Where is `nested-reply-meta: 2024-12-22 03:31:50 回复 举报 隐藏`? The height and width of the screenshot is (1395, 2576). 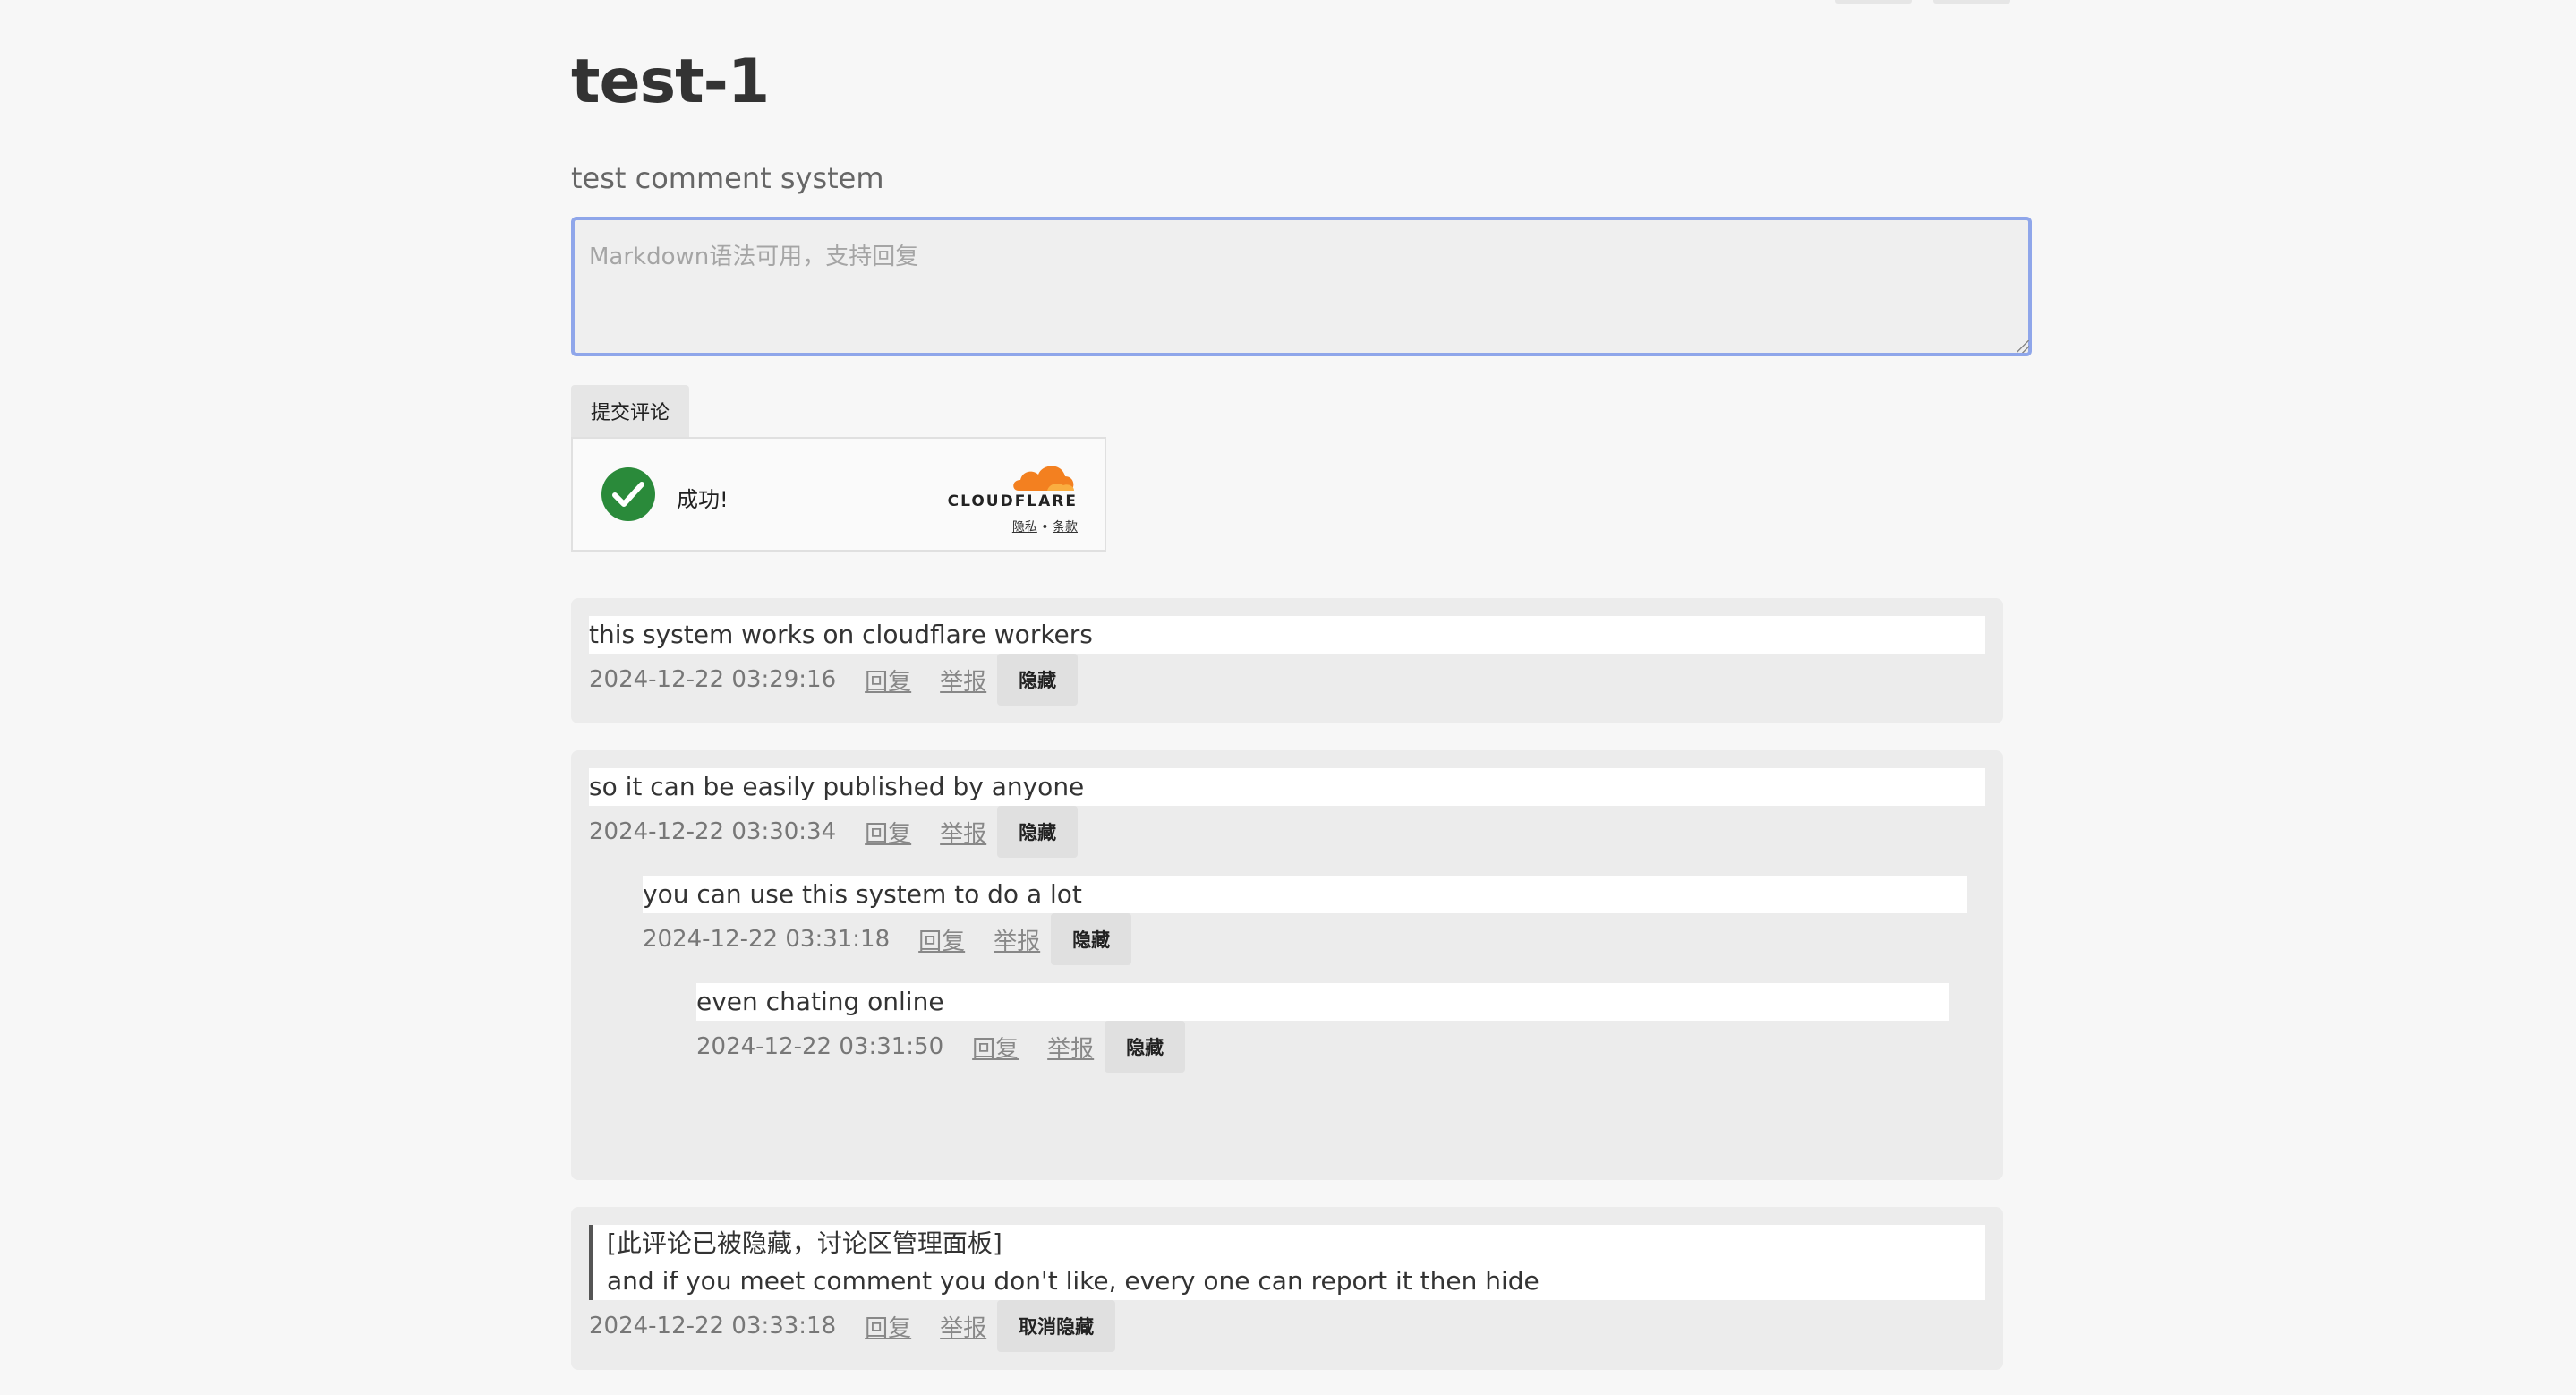
nested-reply-meta: 2024-12-22 03:31:50 回复 举报 隐藏 is located at coordinates (941, 1047).